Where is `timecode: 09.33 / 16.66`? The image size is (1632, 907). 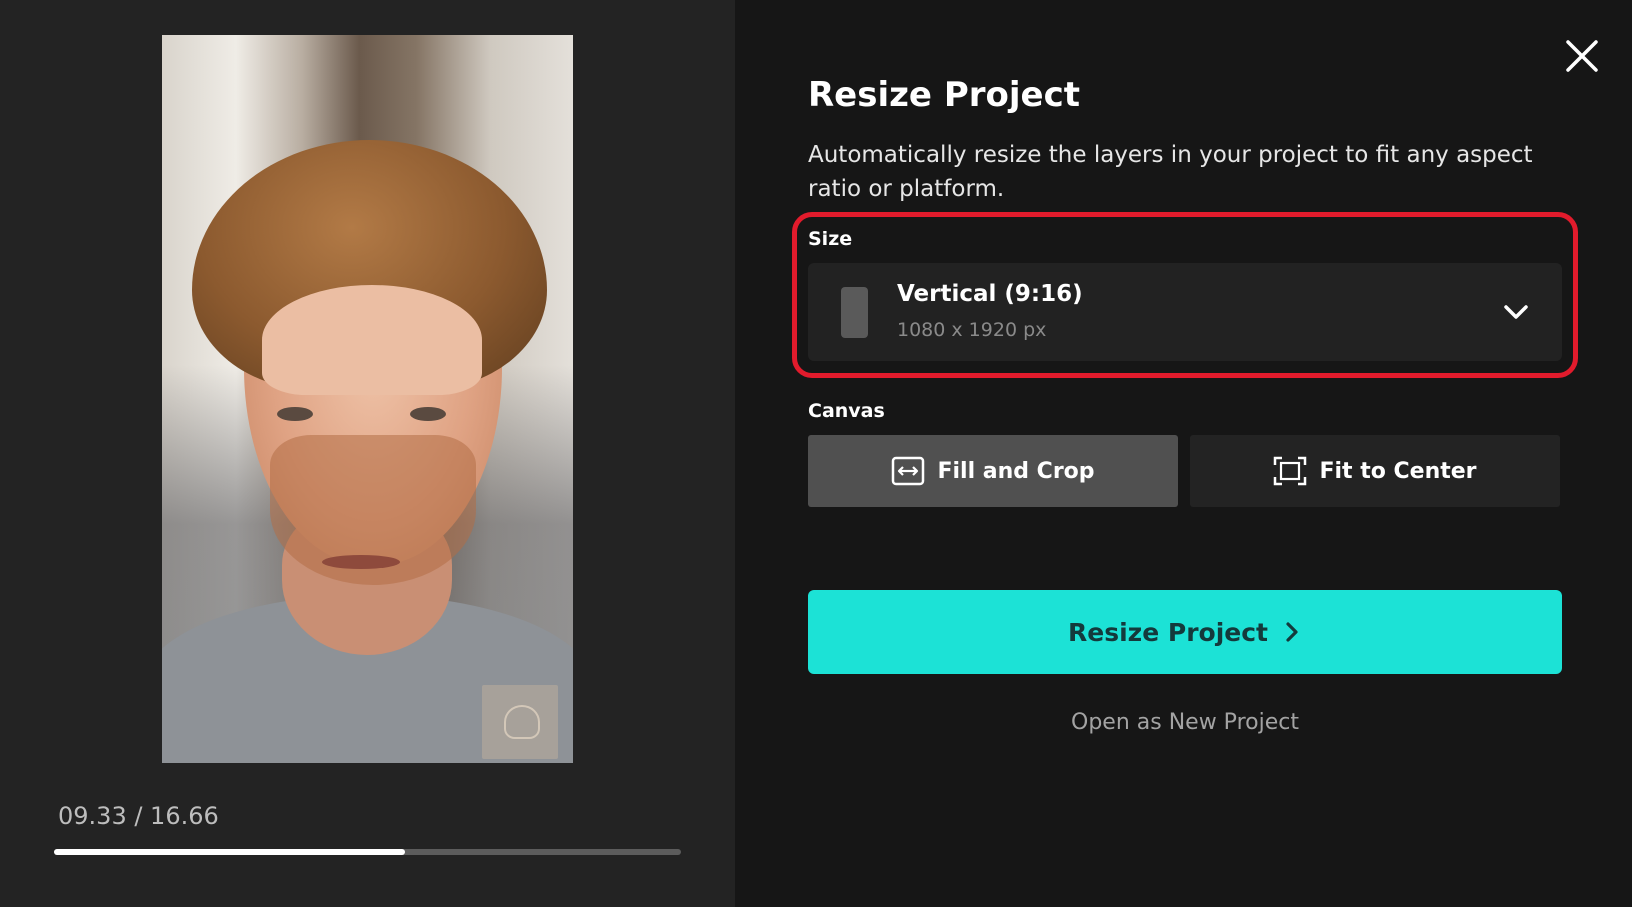
timecode: 09.33 / 16.66 is located at coordinates (138, 816).